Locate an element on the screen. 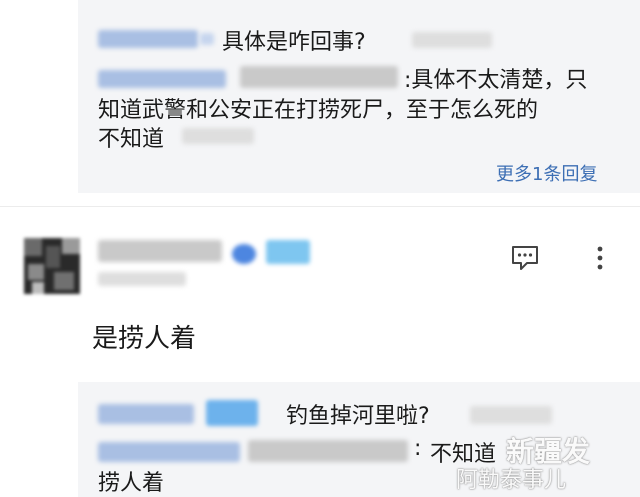  more-replies-link: 更多1条回复 is located at coordinates (546, 173).